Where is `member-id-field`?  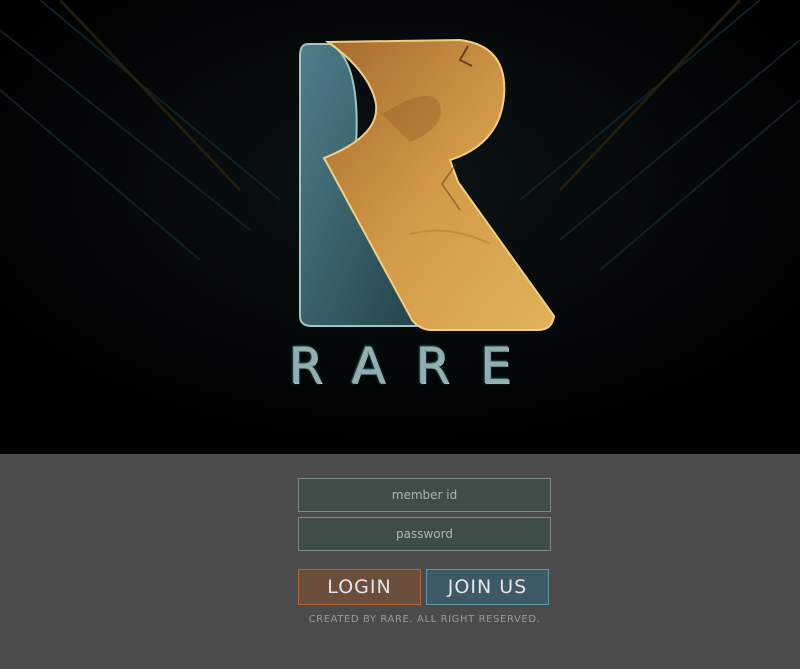
member-id-field is located at coordinates (424, 495).